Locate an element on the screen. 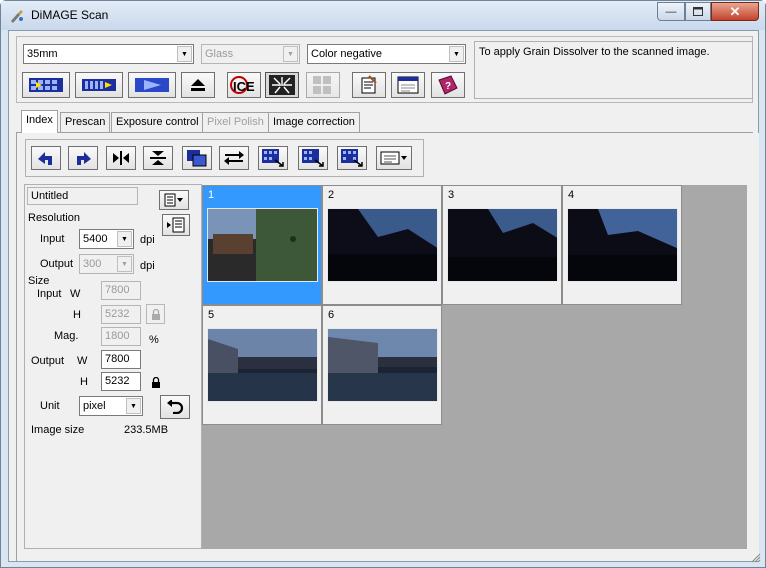 The image size is (766, 568). app-icon is located at coordinates (17, 16).